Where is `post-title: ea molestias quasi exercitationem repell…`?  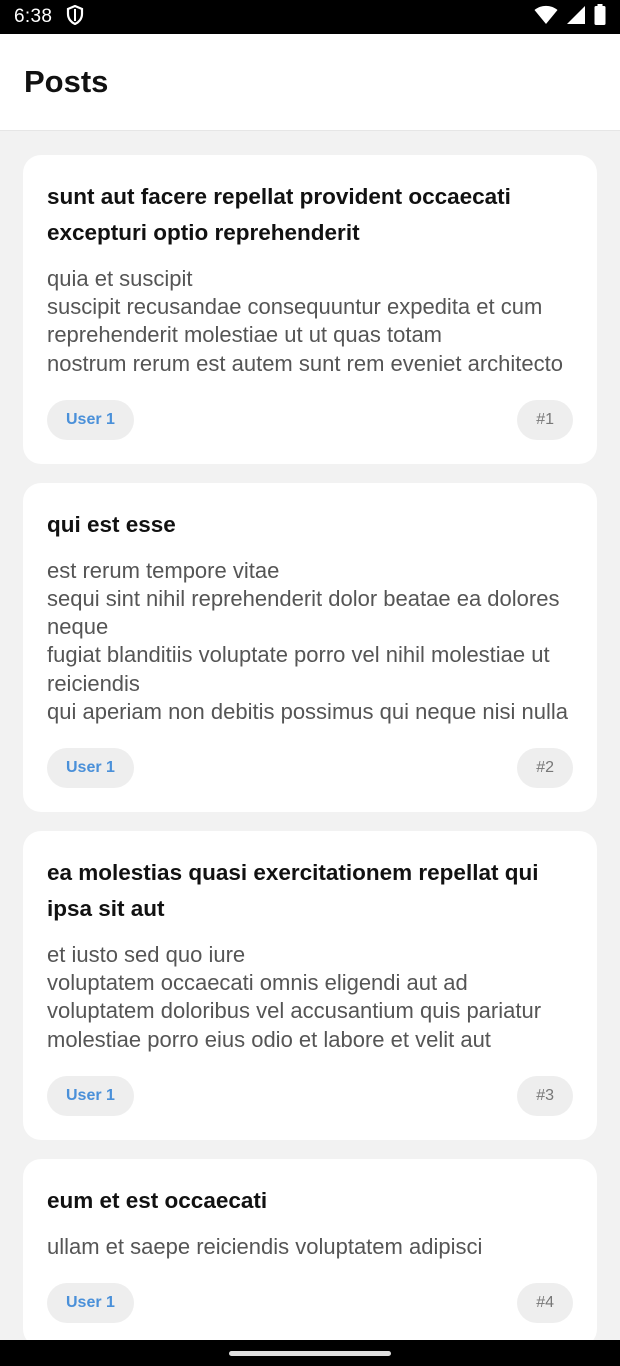
post-title: ea molestias quasi exercitationem repell… is located at coordinates (293, 891).